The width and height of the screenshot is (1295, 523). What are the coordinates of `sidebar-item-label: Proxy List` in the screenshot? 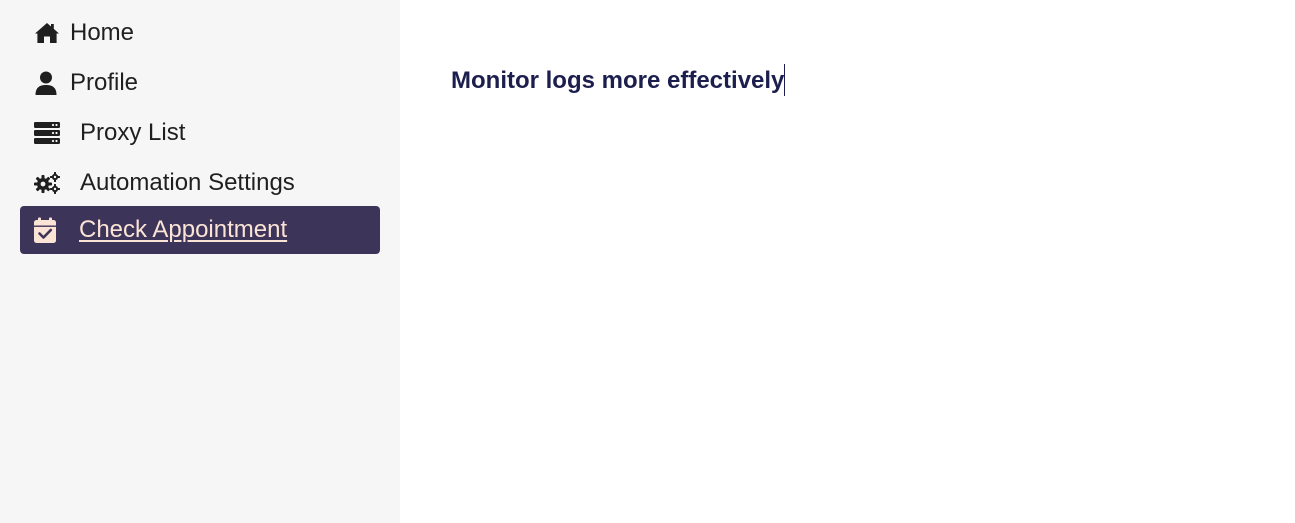 It's located at (133, 132).